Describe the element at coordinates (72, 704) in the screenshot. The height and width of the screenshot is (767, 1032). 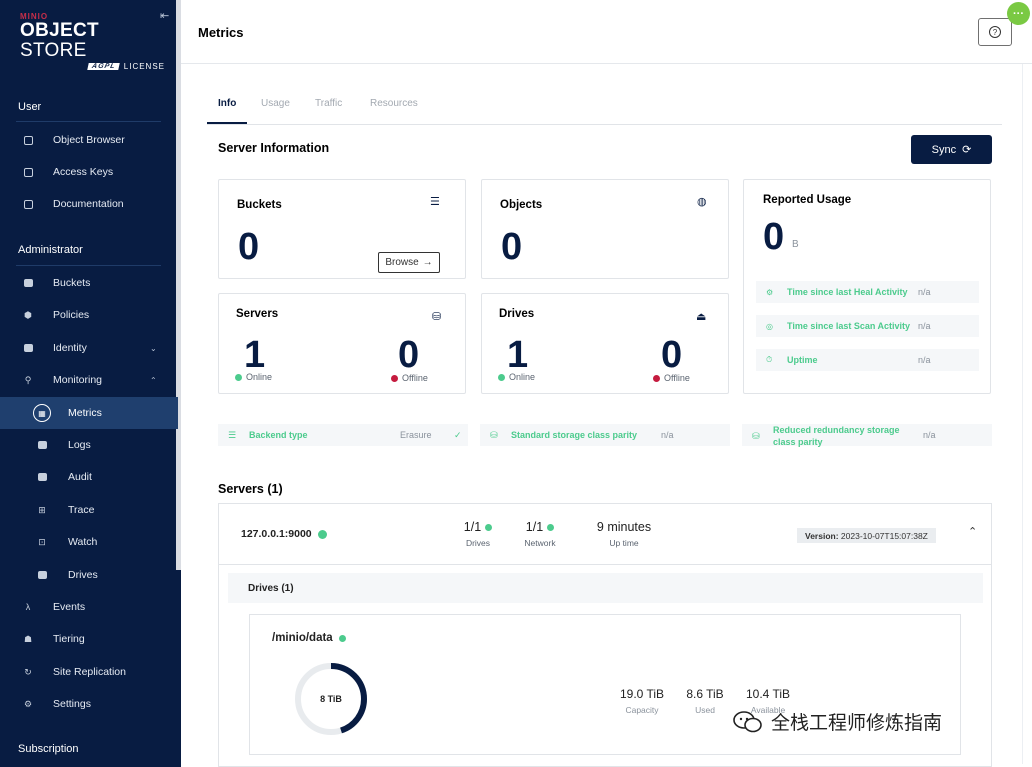
I see `sidebar-item-label: Settings` at that location.